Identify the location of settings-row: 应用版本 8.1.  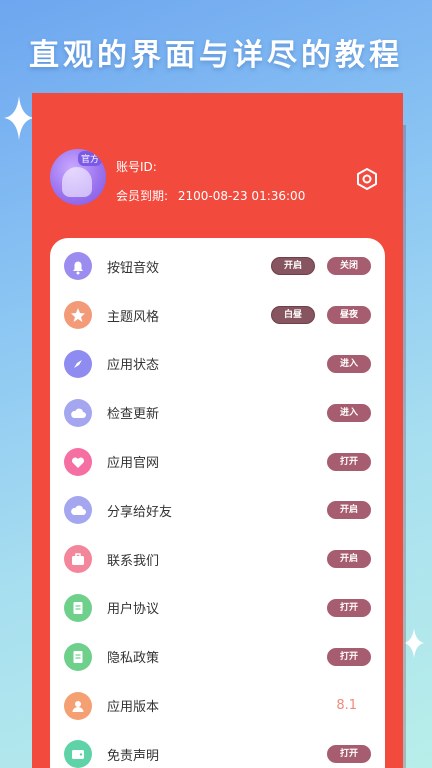
(217, 705).